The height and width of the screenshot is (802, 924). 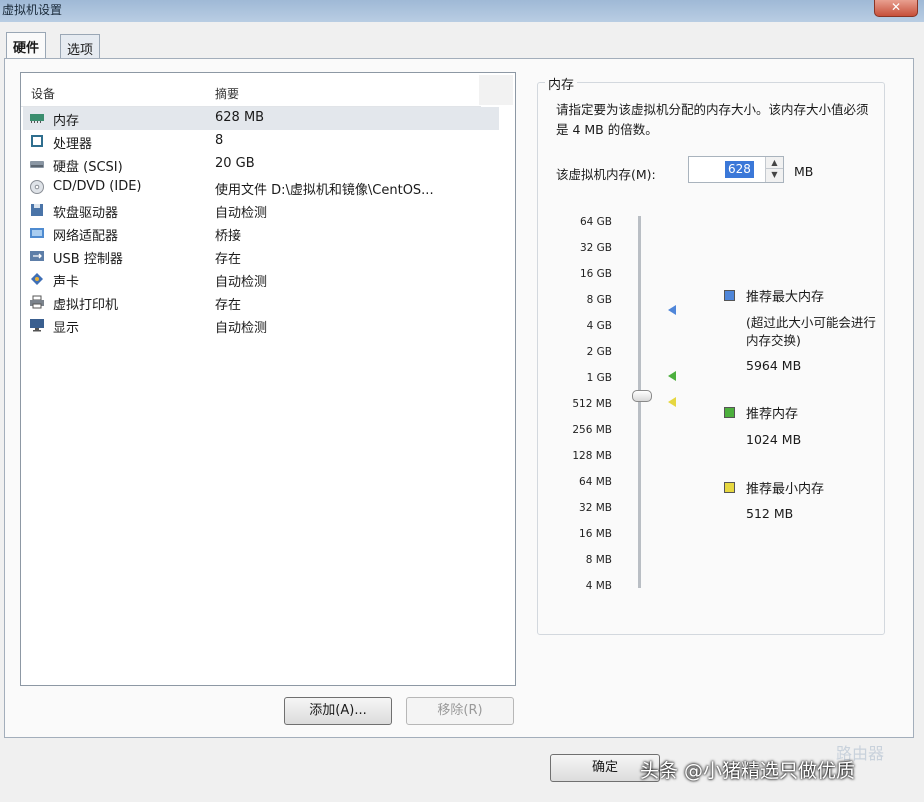 I want to click on spin-arrows: ▲ ▼, so click(x=774, y=169).